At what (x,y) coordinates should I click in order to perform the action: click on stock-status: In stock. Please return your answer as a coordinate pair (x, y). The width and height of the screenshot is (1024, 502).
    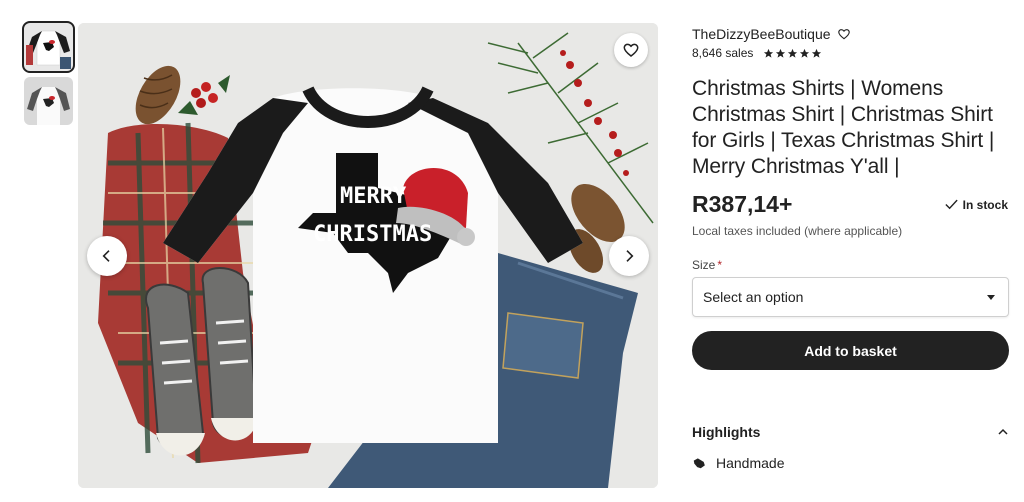
    Looking at the image, I should click on (976, 204).